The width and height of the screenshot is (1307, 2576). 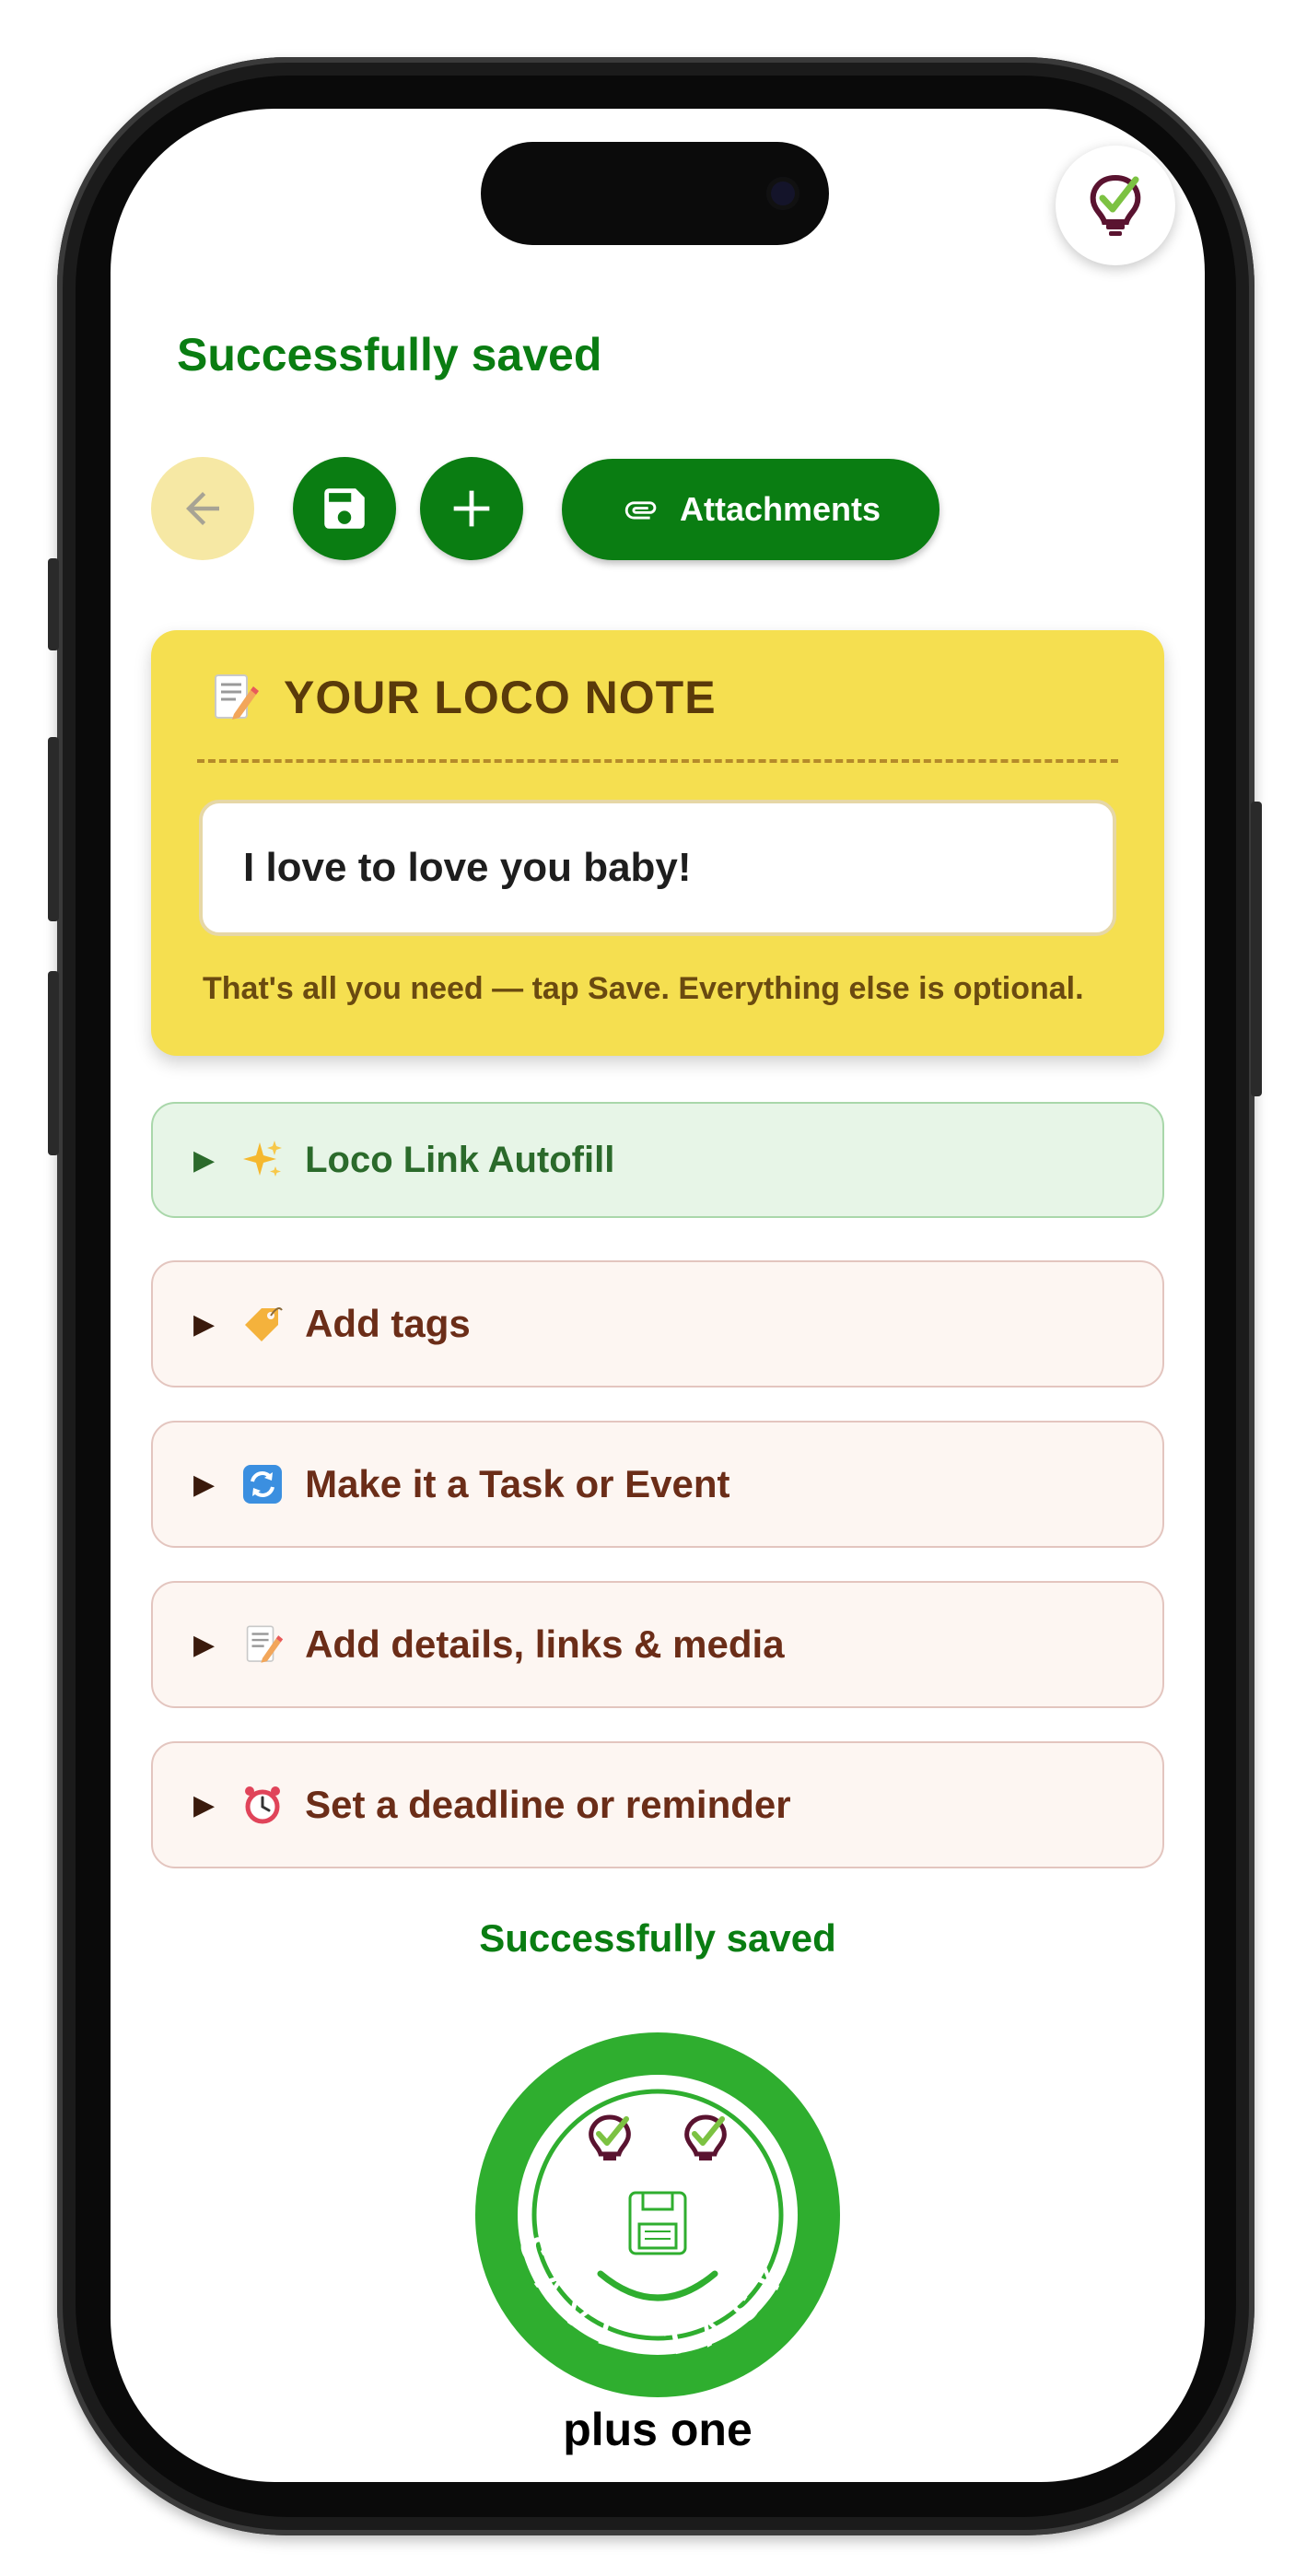 I want to click on save-task-badge: SAVE TASK, so click(x=658, y=2215).